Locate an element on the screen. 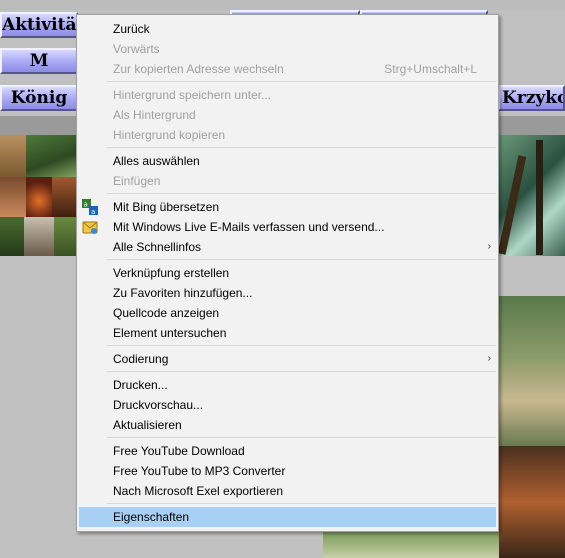 The width and height of the screenshot is (565, 558). menu-item-label: Zurück is located at coordinates (131, 29).